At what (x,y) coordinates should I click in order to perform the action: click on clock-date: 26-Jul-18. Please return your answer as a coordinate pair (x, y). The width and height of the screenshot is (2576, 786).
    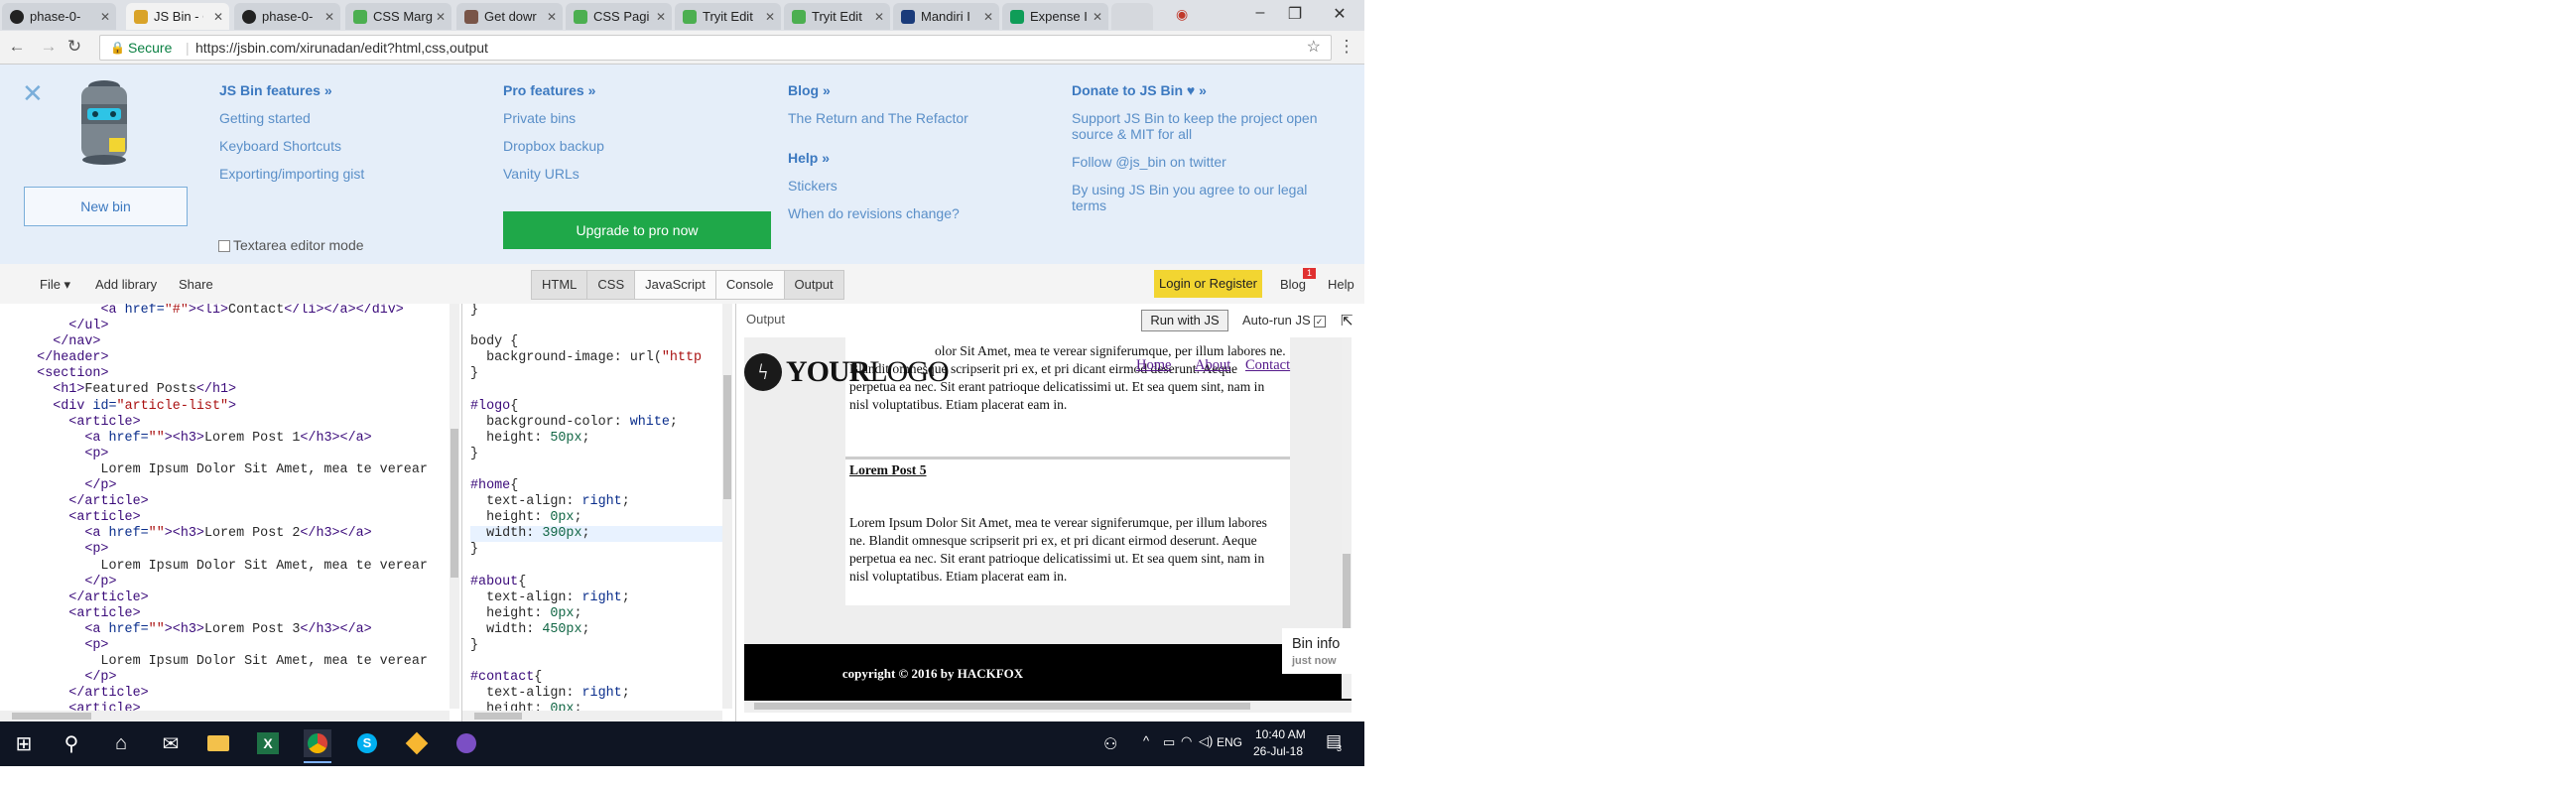
    Looking at the image, I should click on (1278, 751).